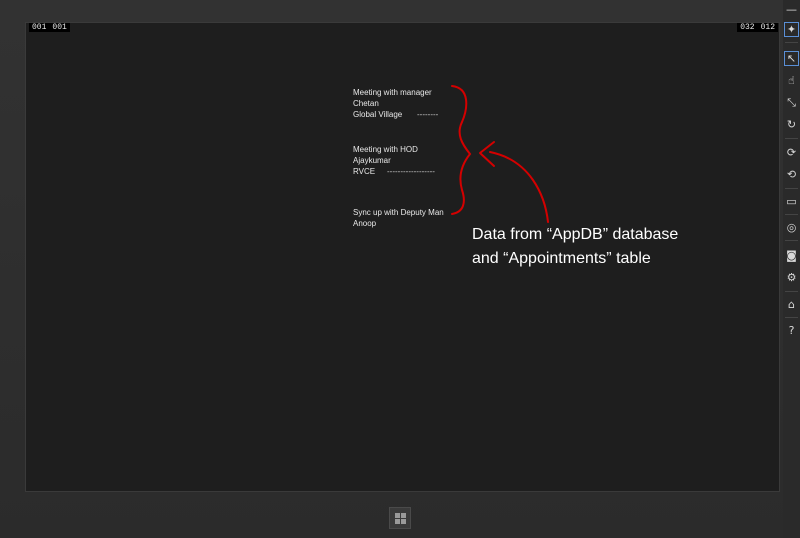  What do you see at coordinates (561, 258) in the screenshot?
I see `annotation-line-2: and “Appointments” table` at bounding box center [561, 258].